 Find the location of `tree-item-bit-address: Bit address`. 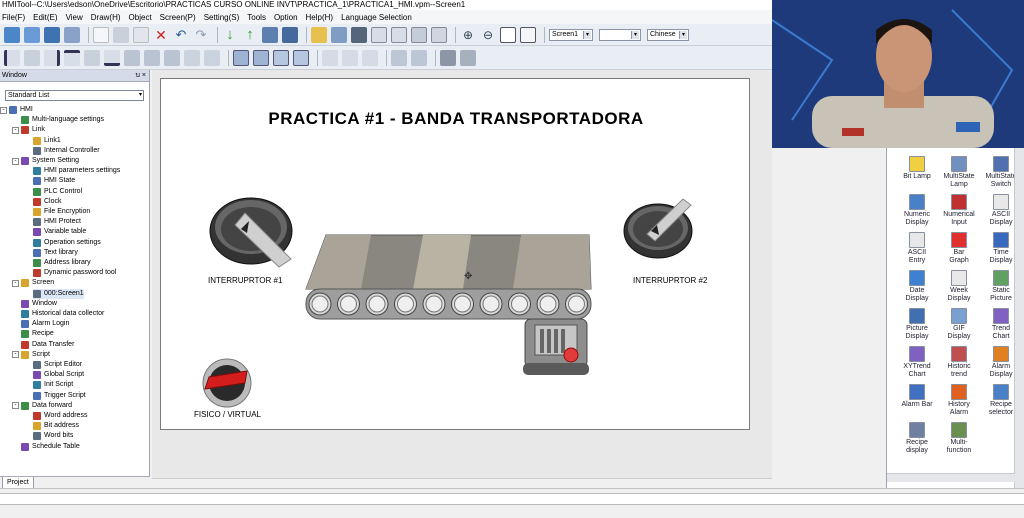

tree-item-bit-address: Bit address is located at coordinates (56, 426).